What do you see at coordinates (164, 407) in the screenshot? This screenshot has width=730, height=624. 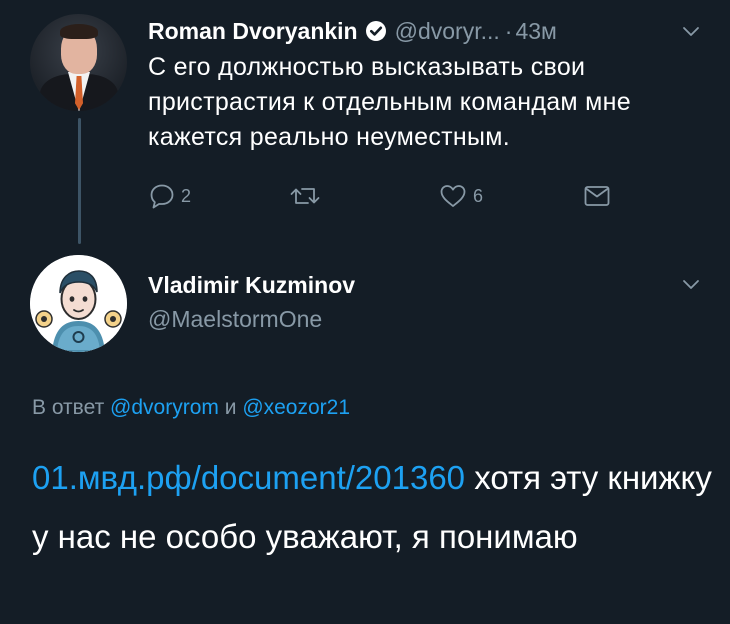 I see `reply-mention-link: @dvoryrom` at bounding box center [164, 407].